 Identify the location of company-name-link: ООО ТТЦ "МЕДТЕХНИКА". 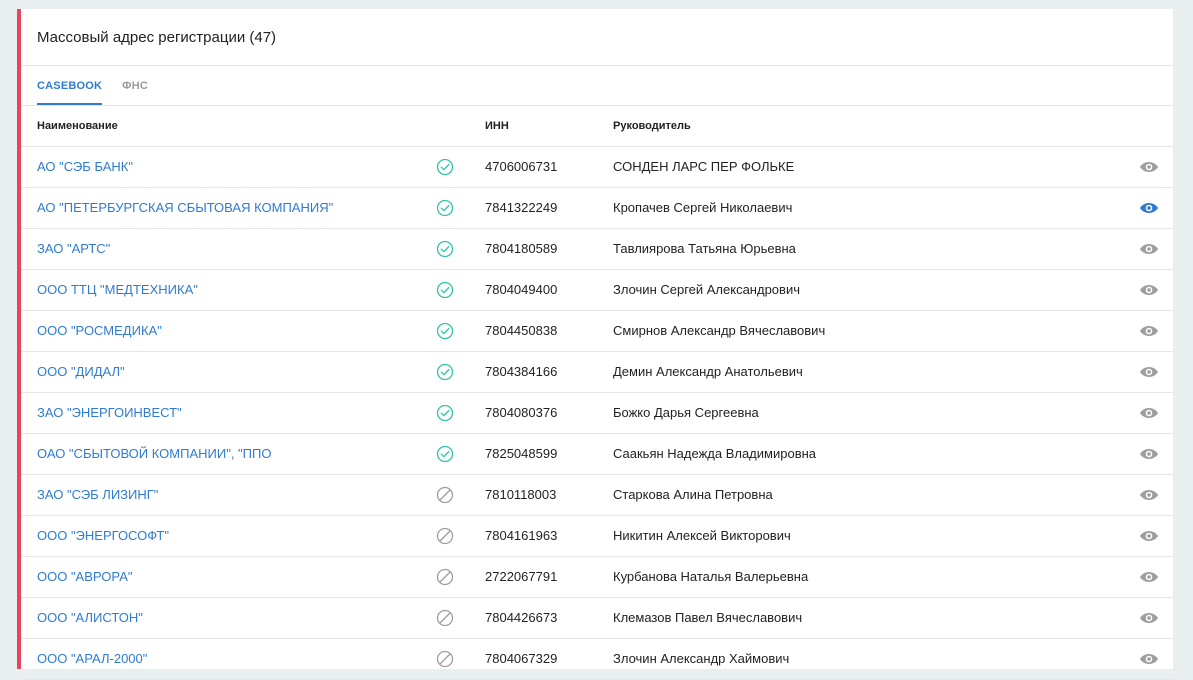
(117, 289).